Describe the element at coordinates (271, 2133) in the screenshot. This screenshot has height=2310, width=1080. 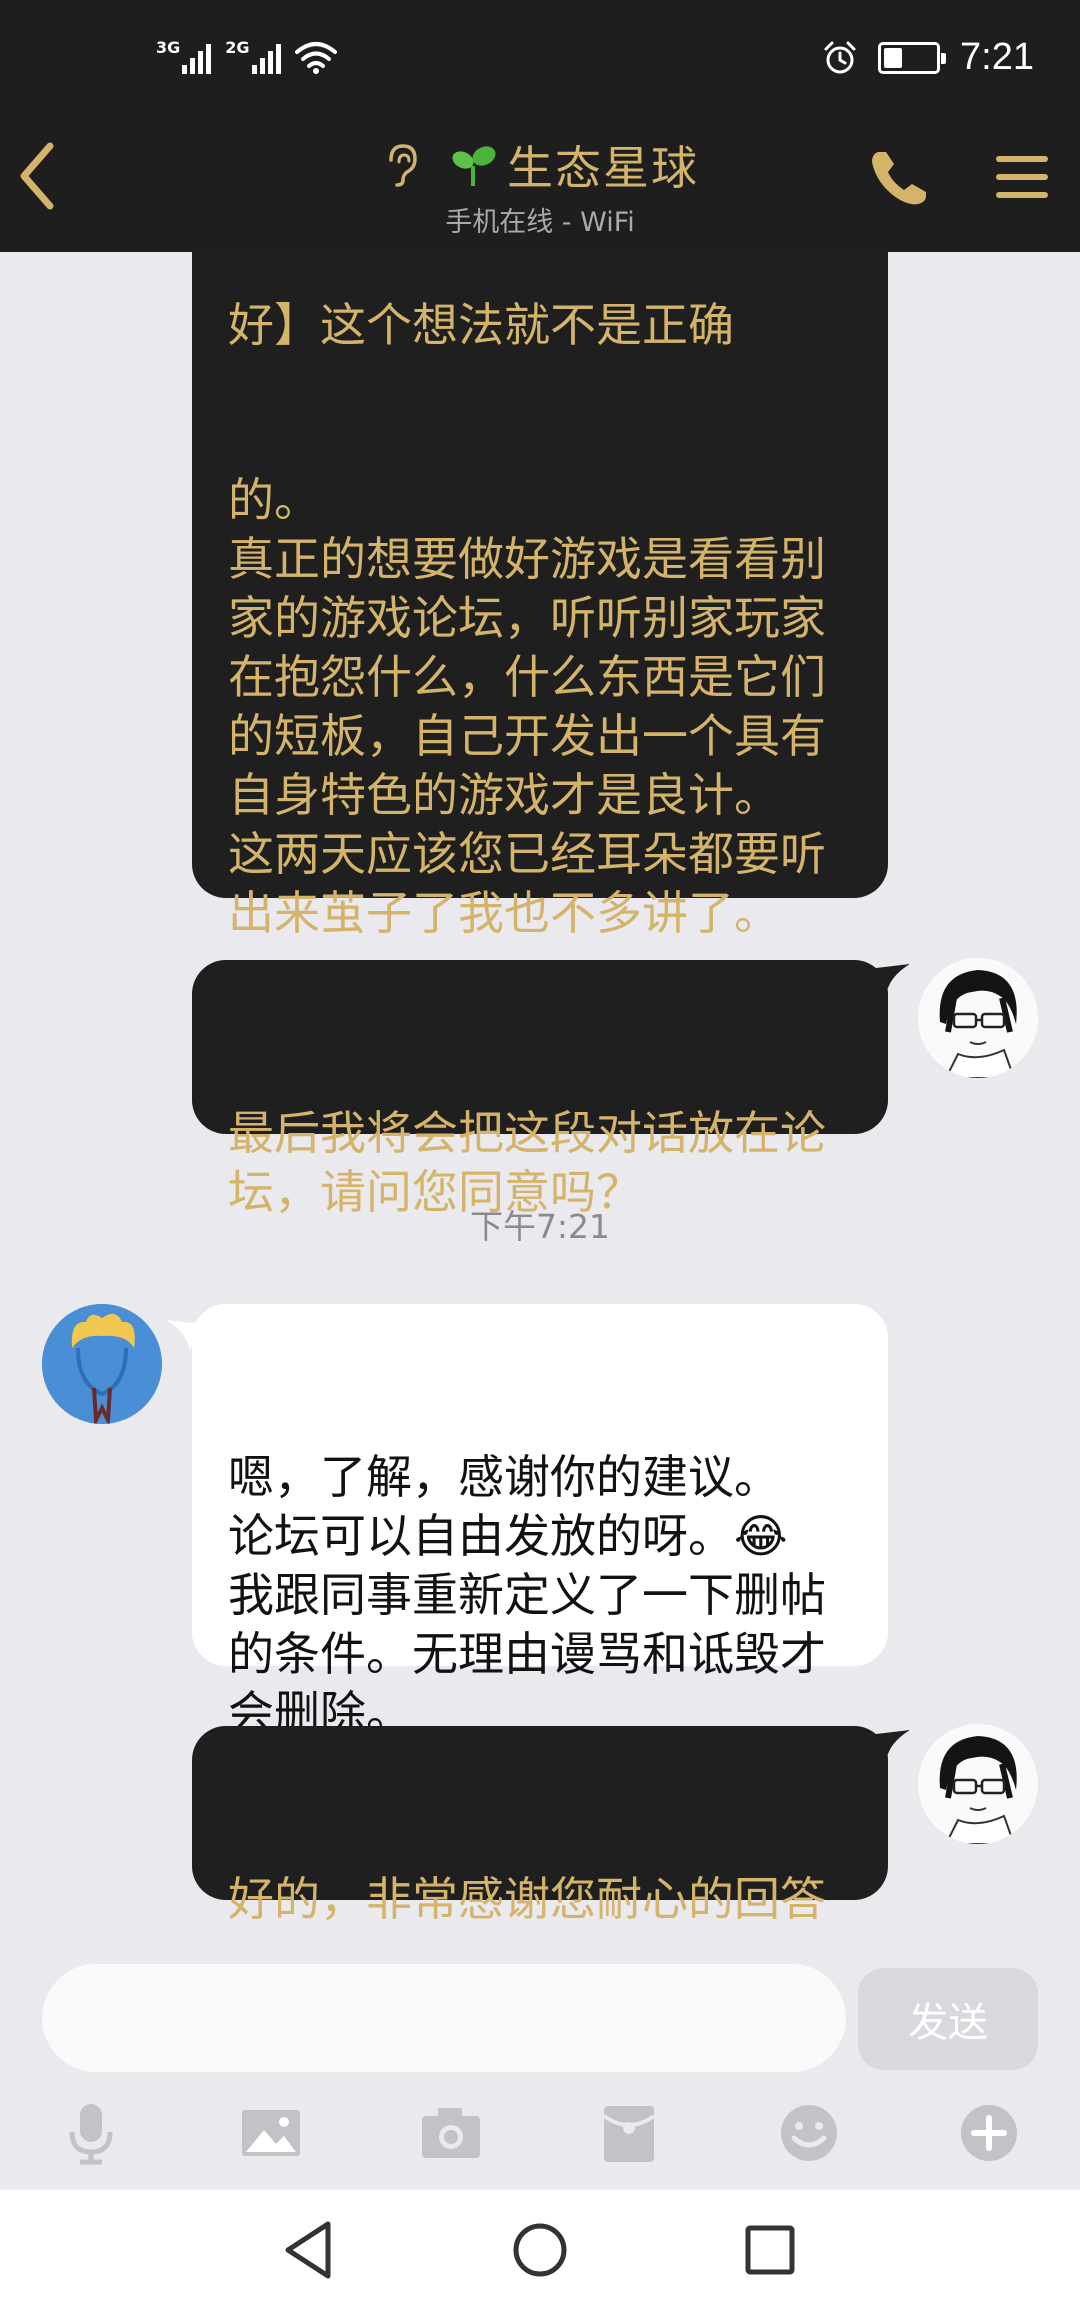
I see `image-icon` at that location.